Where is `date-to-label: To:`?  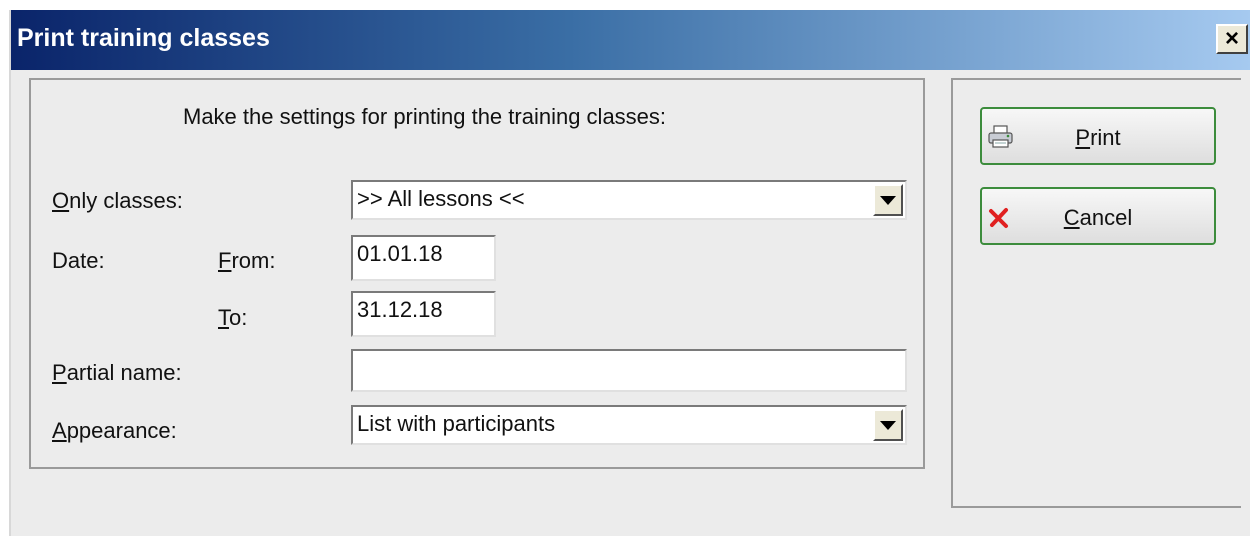
date-to-label: To: is located at coordinates (233, 317).